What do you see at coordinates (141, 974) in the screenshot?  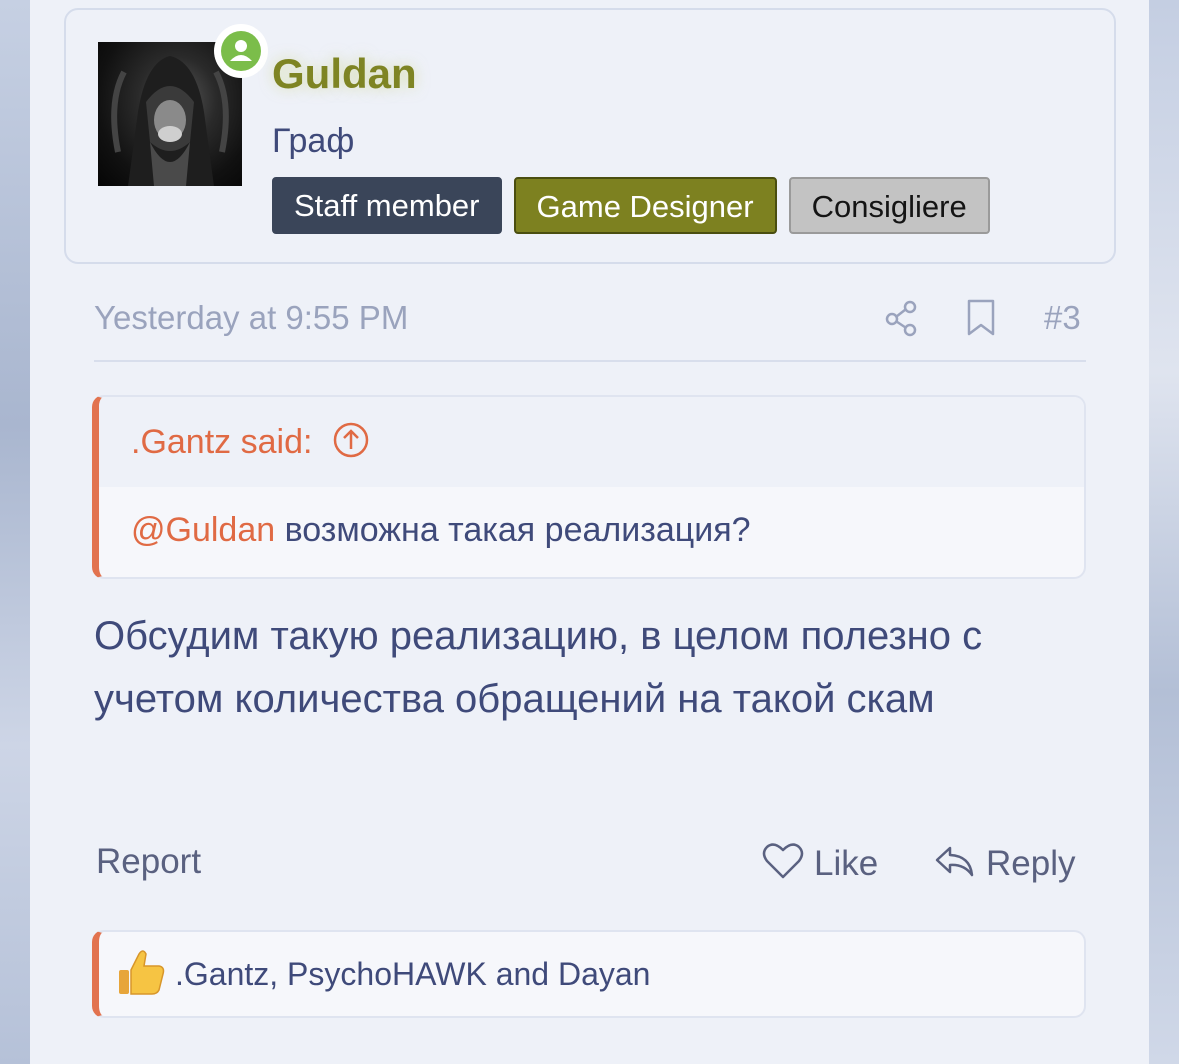 I see `thumbs-up-icon` at bounding box center [141, 974].